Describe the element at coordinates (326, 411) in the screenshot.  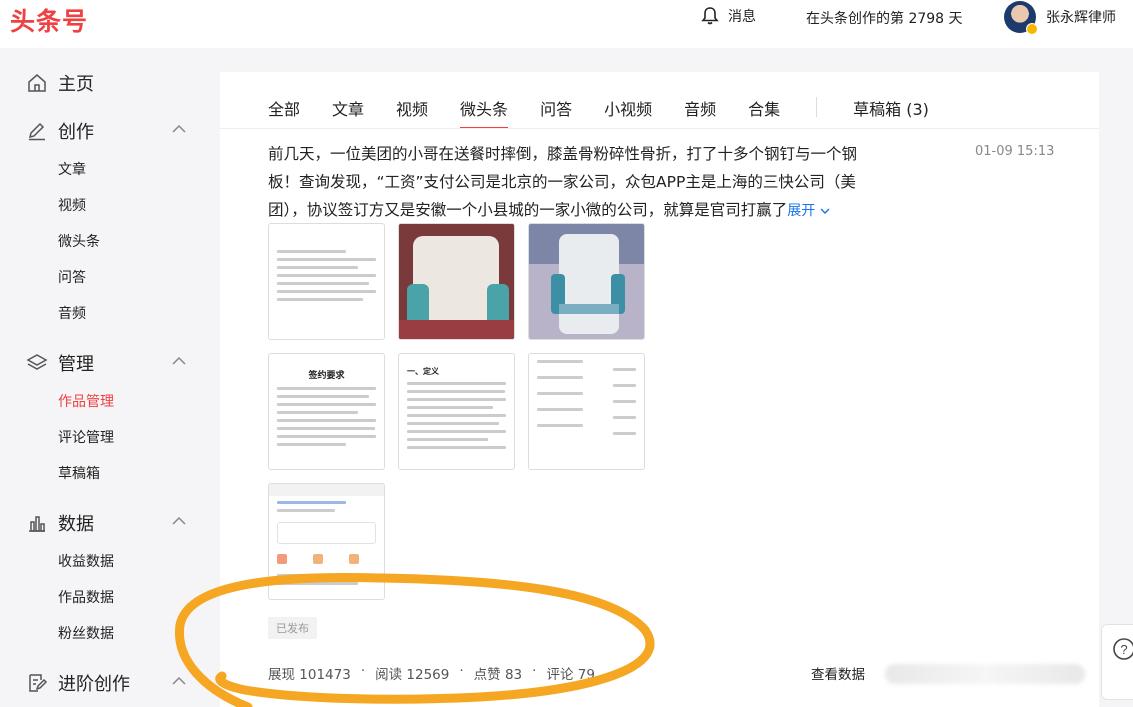
I see `image-thumb-agreement-doc: 签约要求` at that location.